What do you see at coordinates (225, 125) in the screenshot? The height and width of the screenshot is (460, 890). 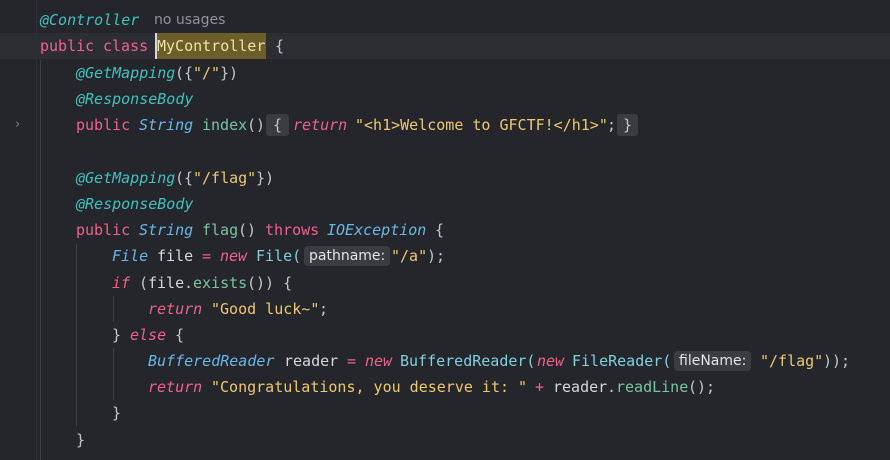 I see `method-name-index: index` at bounding box center [225, 125].